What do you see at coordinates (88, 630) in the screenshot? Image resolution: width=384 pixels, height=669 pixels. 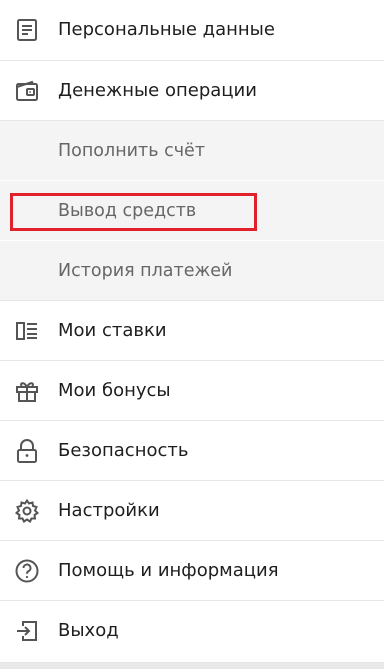 I see `menu-item-label: Выход` at bounding box center [88, 630].